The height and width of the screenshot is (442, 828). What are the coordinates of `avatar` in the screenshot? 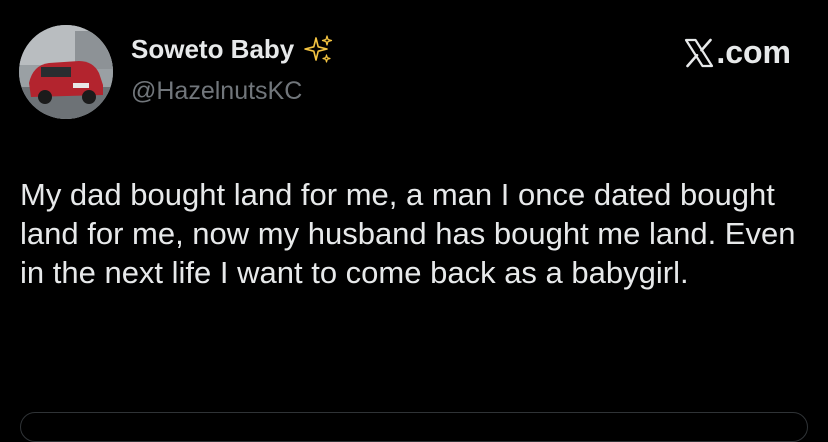 It's located at (66, 72).